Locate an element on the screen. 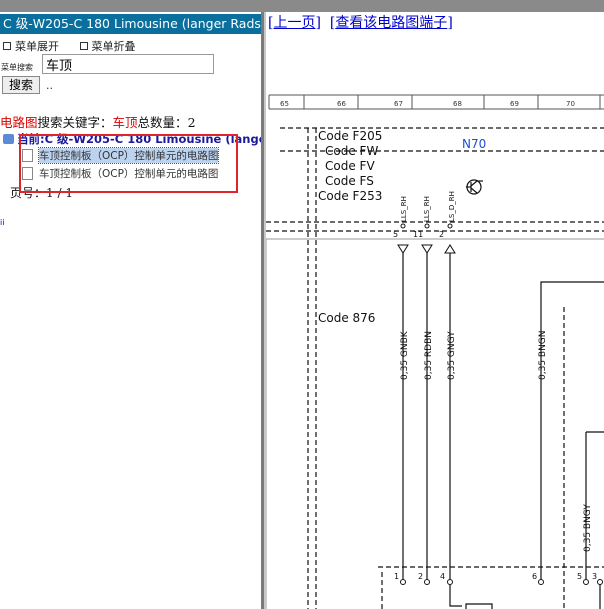  ellipsis-text: .. is located at coordinates (49, 85).